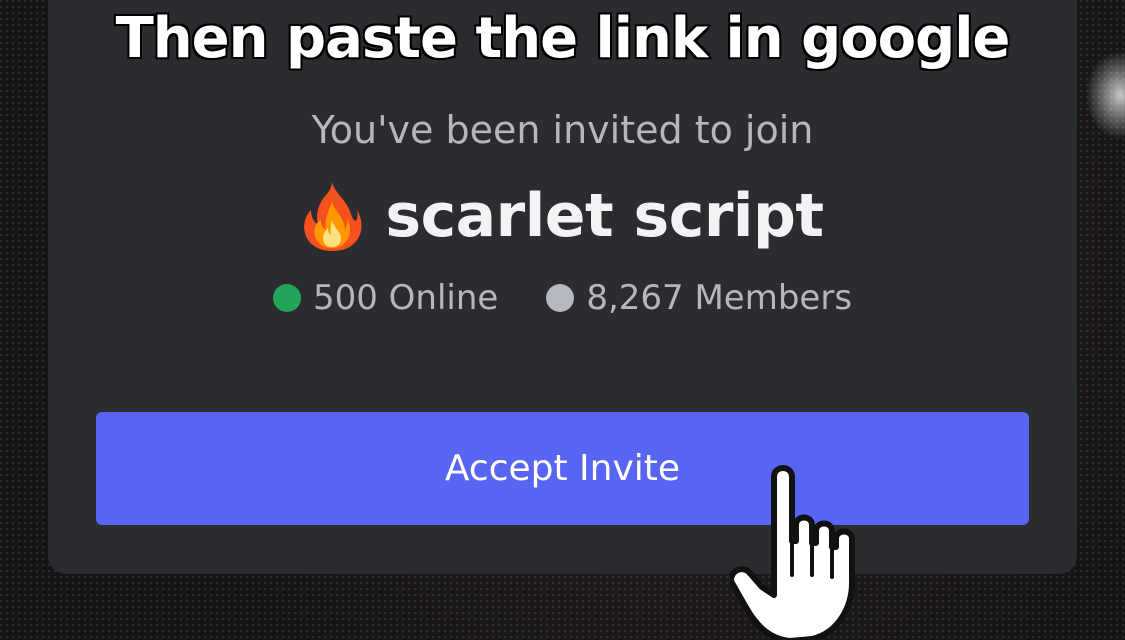 The image size is (1125, 640). I want to click on members-status-dot-icon, so click(560, 298).